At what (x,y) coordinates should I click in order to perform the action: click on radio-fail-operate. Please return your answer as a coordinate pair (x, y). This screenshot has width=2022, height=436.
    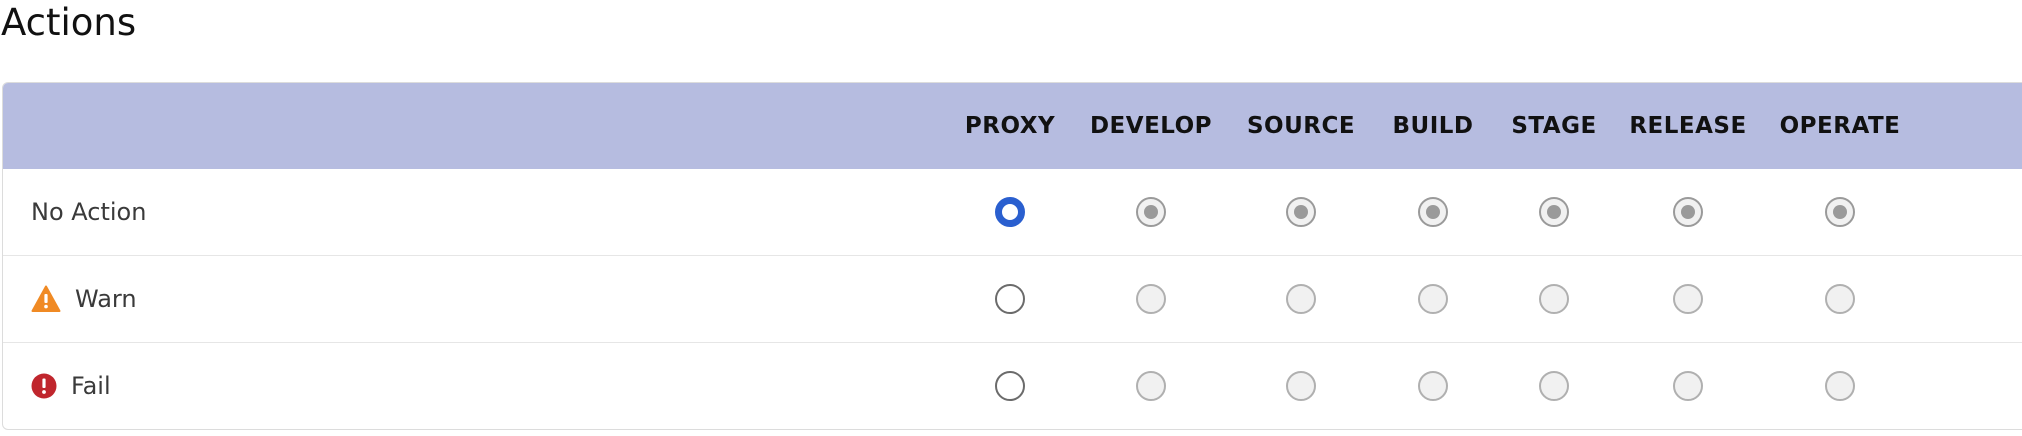
    Looking at the image, I should click on (1840, 386).